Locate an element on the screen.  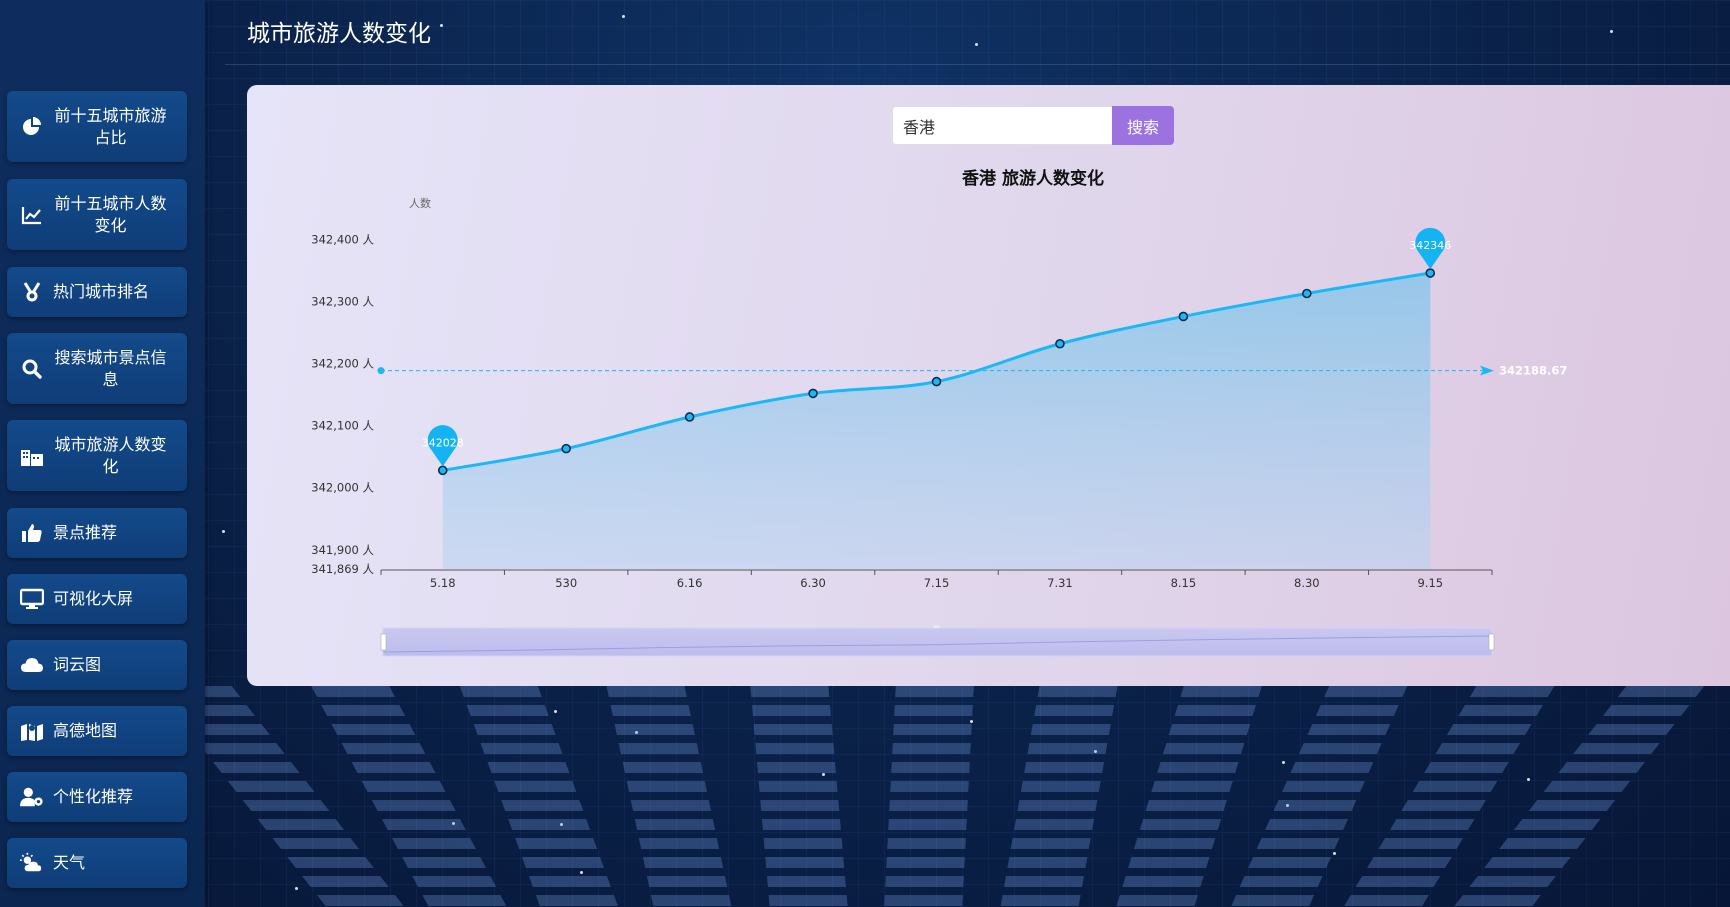
sidebar-item-top15-trend: 前十五城市人数变化 is located at coordinates (97, 214).